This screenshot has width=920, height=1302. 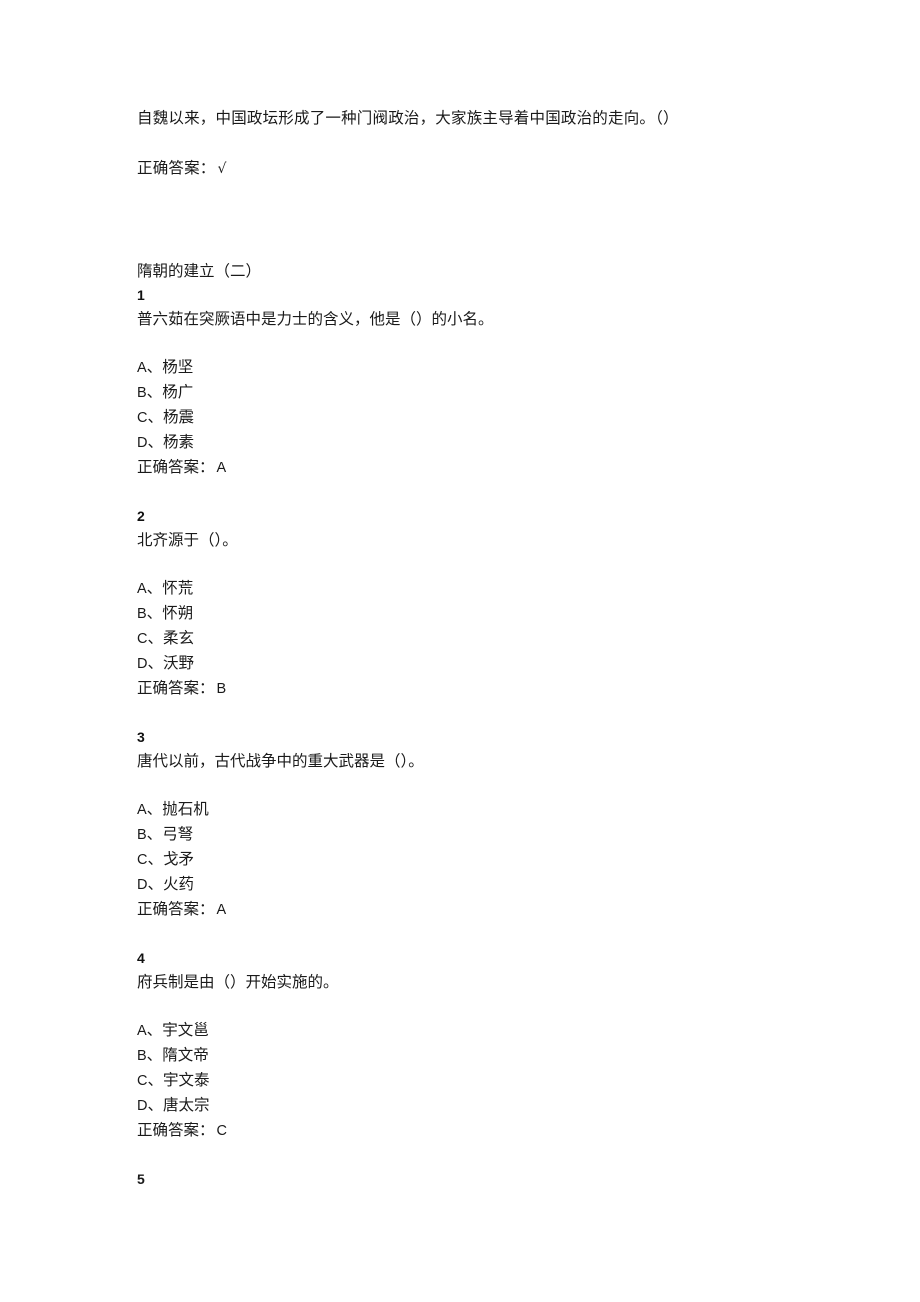 I want to click on true-false-stem: 自魏以来，中国政坛形成了一种门阀政治，大家族主导着中国政治的走向。（）, so click(x=408, y=118).